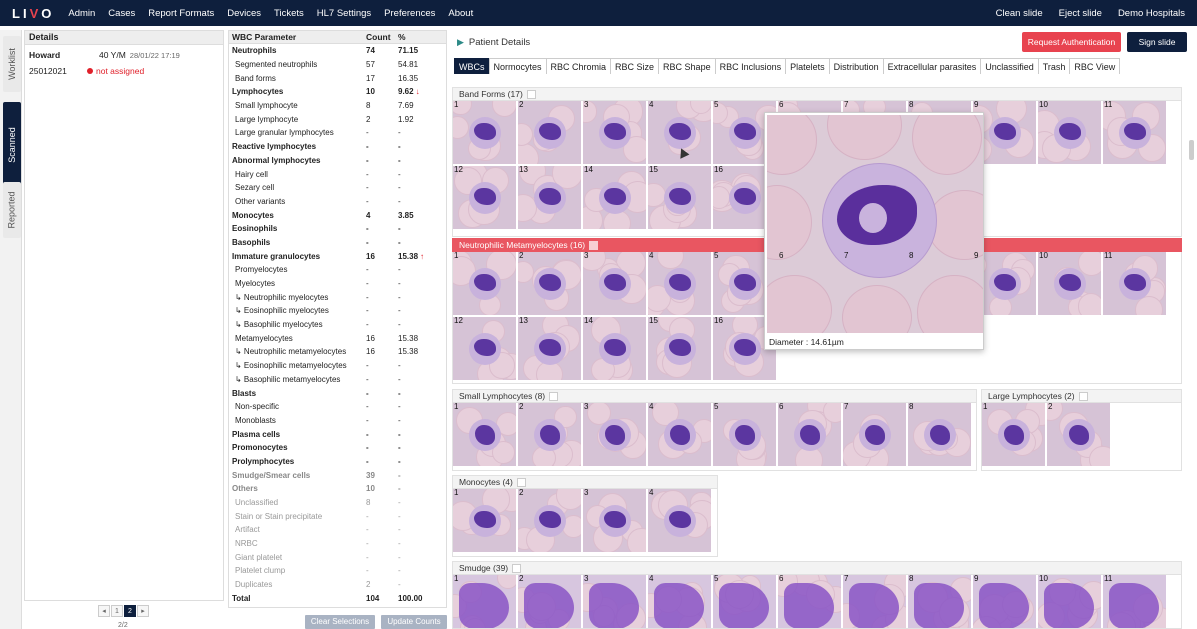 Image resolution: width=1197 pixels, height=629 pixels. What do you see at coordinates (337, 530) in the screenshot?
I see `table-row: Artifact - -` at bounding box center [337, 530].